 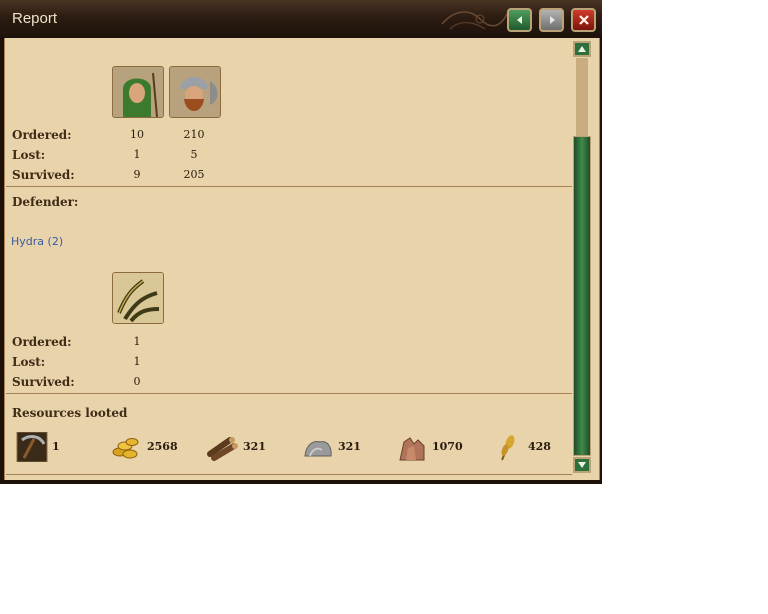 What do you see at coordinates (412, 449) in the screenshot?
I see `ore-icon` at bounding box center [412, 449].